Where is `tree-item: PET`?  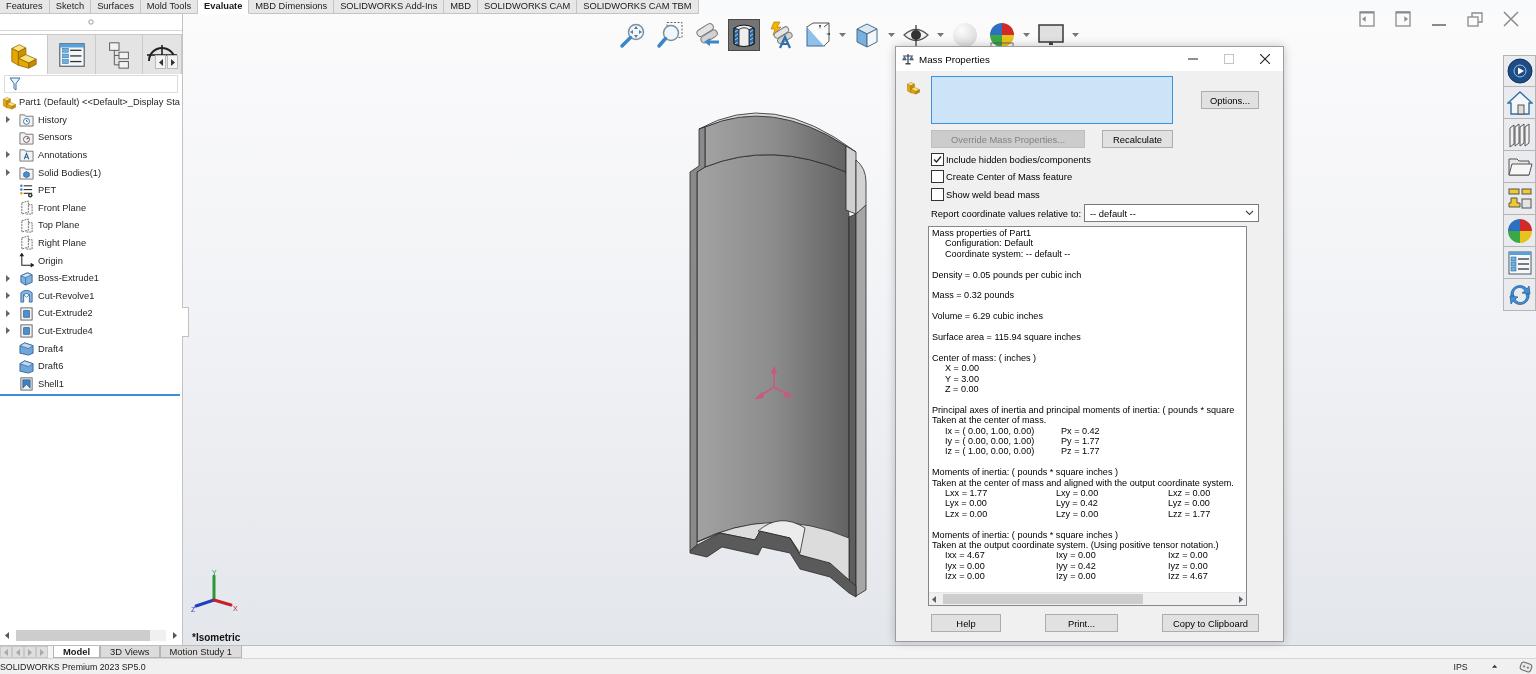
tree-item: PET is located at coordinates (47, 190).